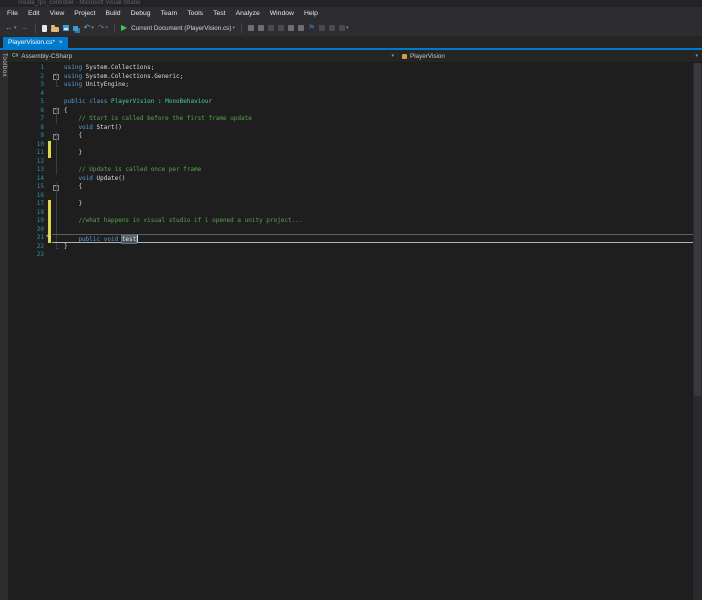 Image resolution: width=702 pixels, height=600 pixels. I want to click on increase-indent-icon, so click(280, 28).